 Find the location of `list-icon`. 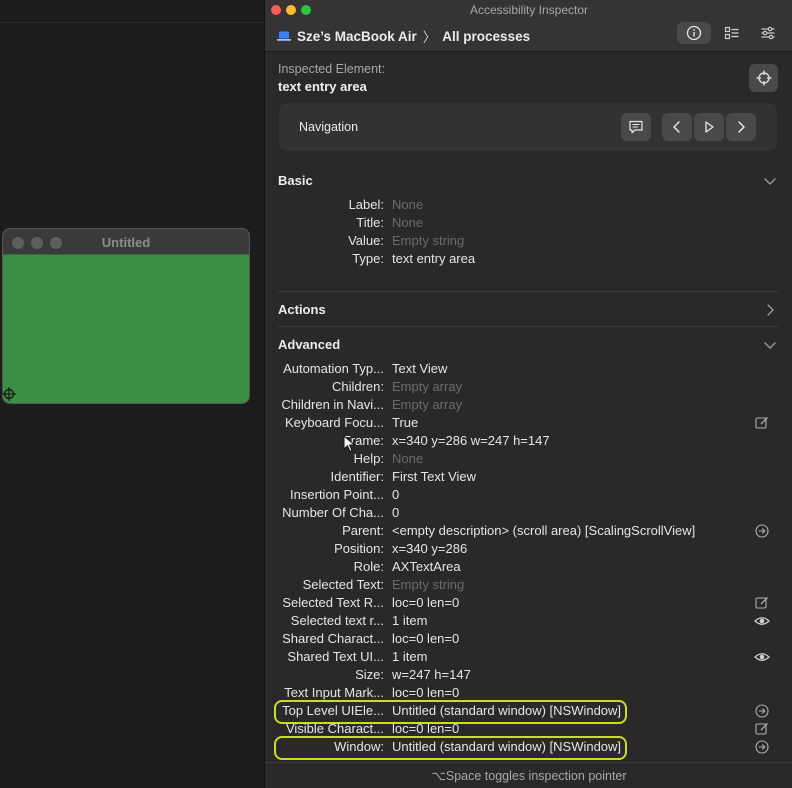

list-icon is located at coordinates (731, 33).